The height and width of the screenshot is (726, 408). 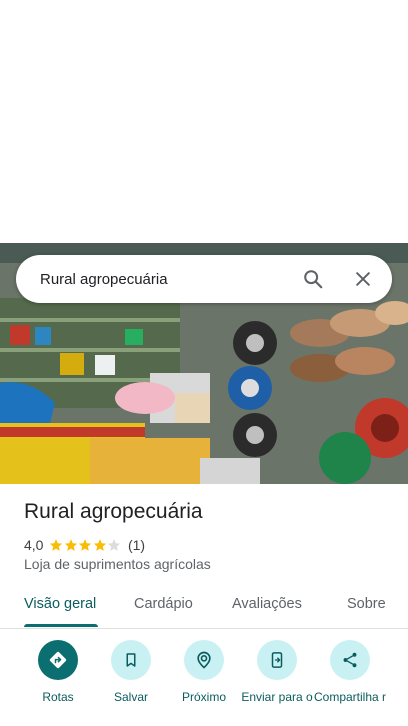 I want to click on place-category: Loja de suprimentos agrícolas, so click(x=117, y=564).